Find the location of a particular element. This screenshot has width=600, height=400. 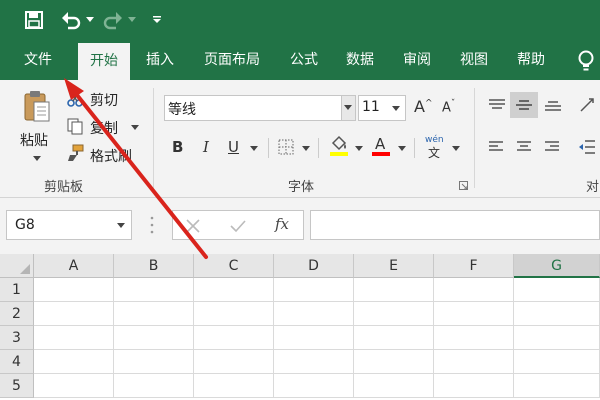

formula-input is located at coordinates (455, 225).